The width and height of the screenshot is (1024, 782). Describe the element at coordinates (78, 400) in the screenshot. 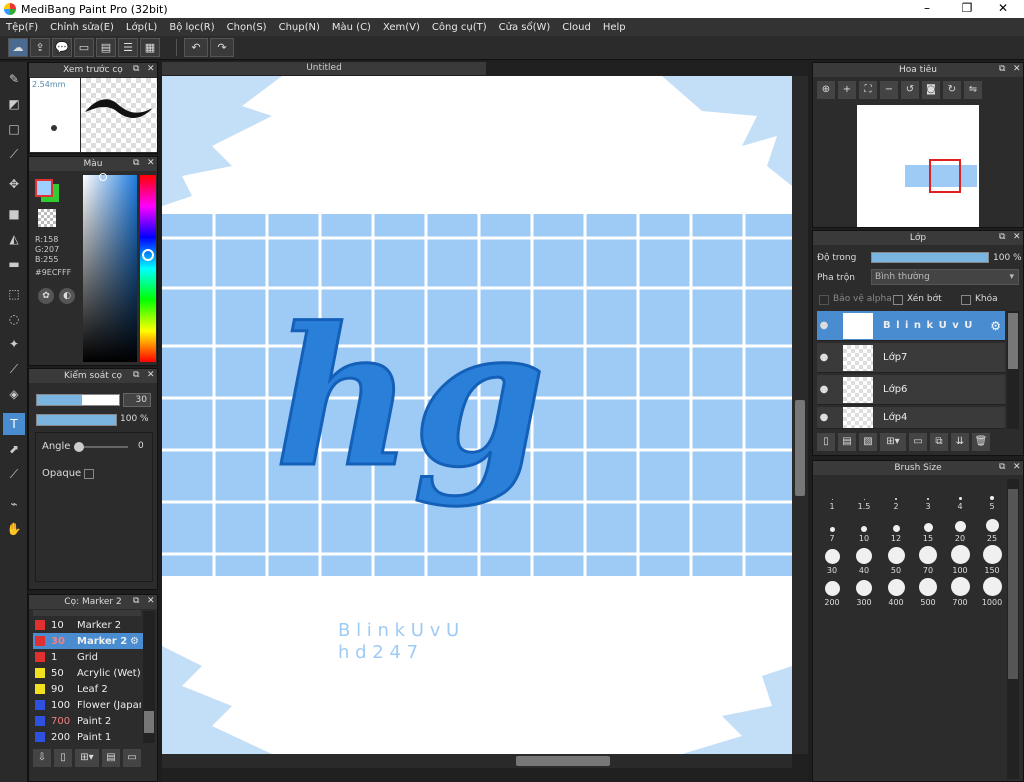

I see `size-slider` at that location.